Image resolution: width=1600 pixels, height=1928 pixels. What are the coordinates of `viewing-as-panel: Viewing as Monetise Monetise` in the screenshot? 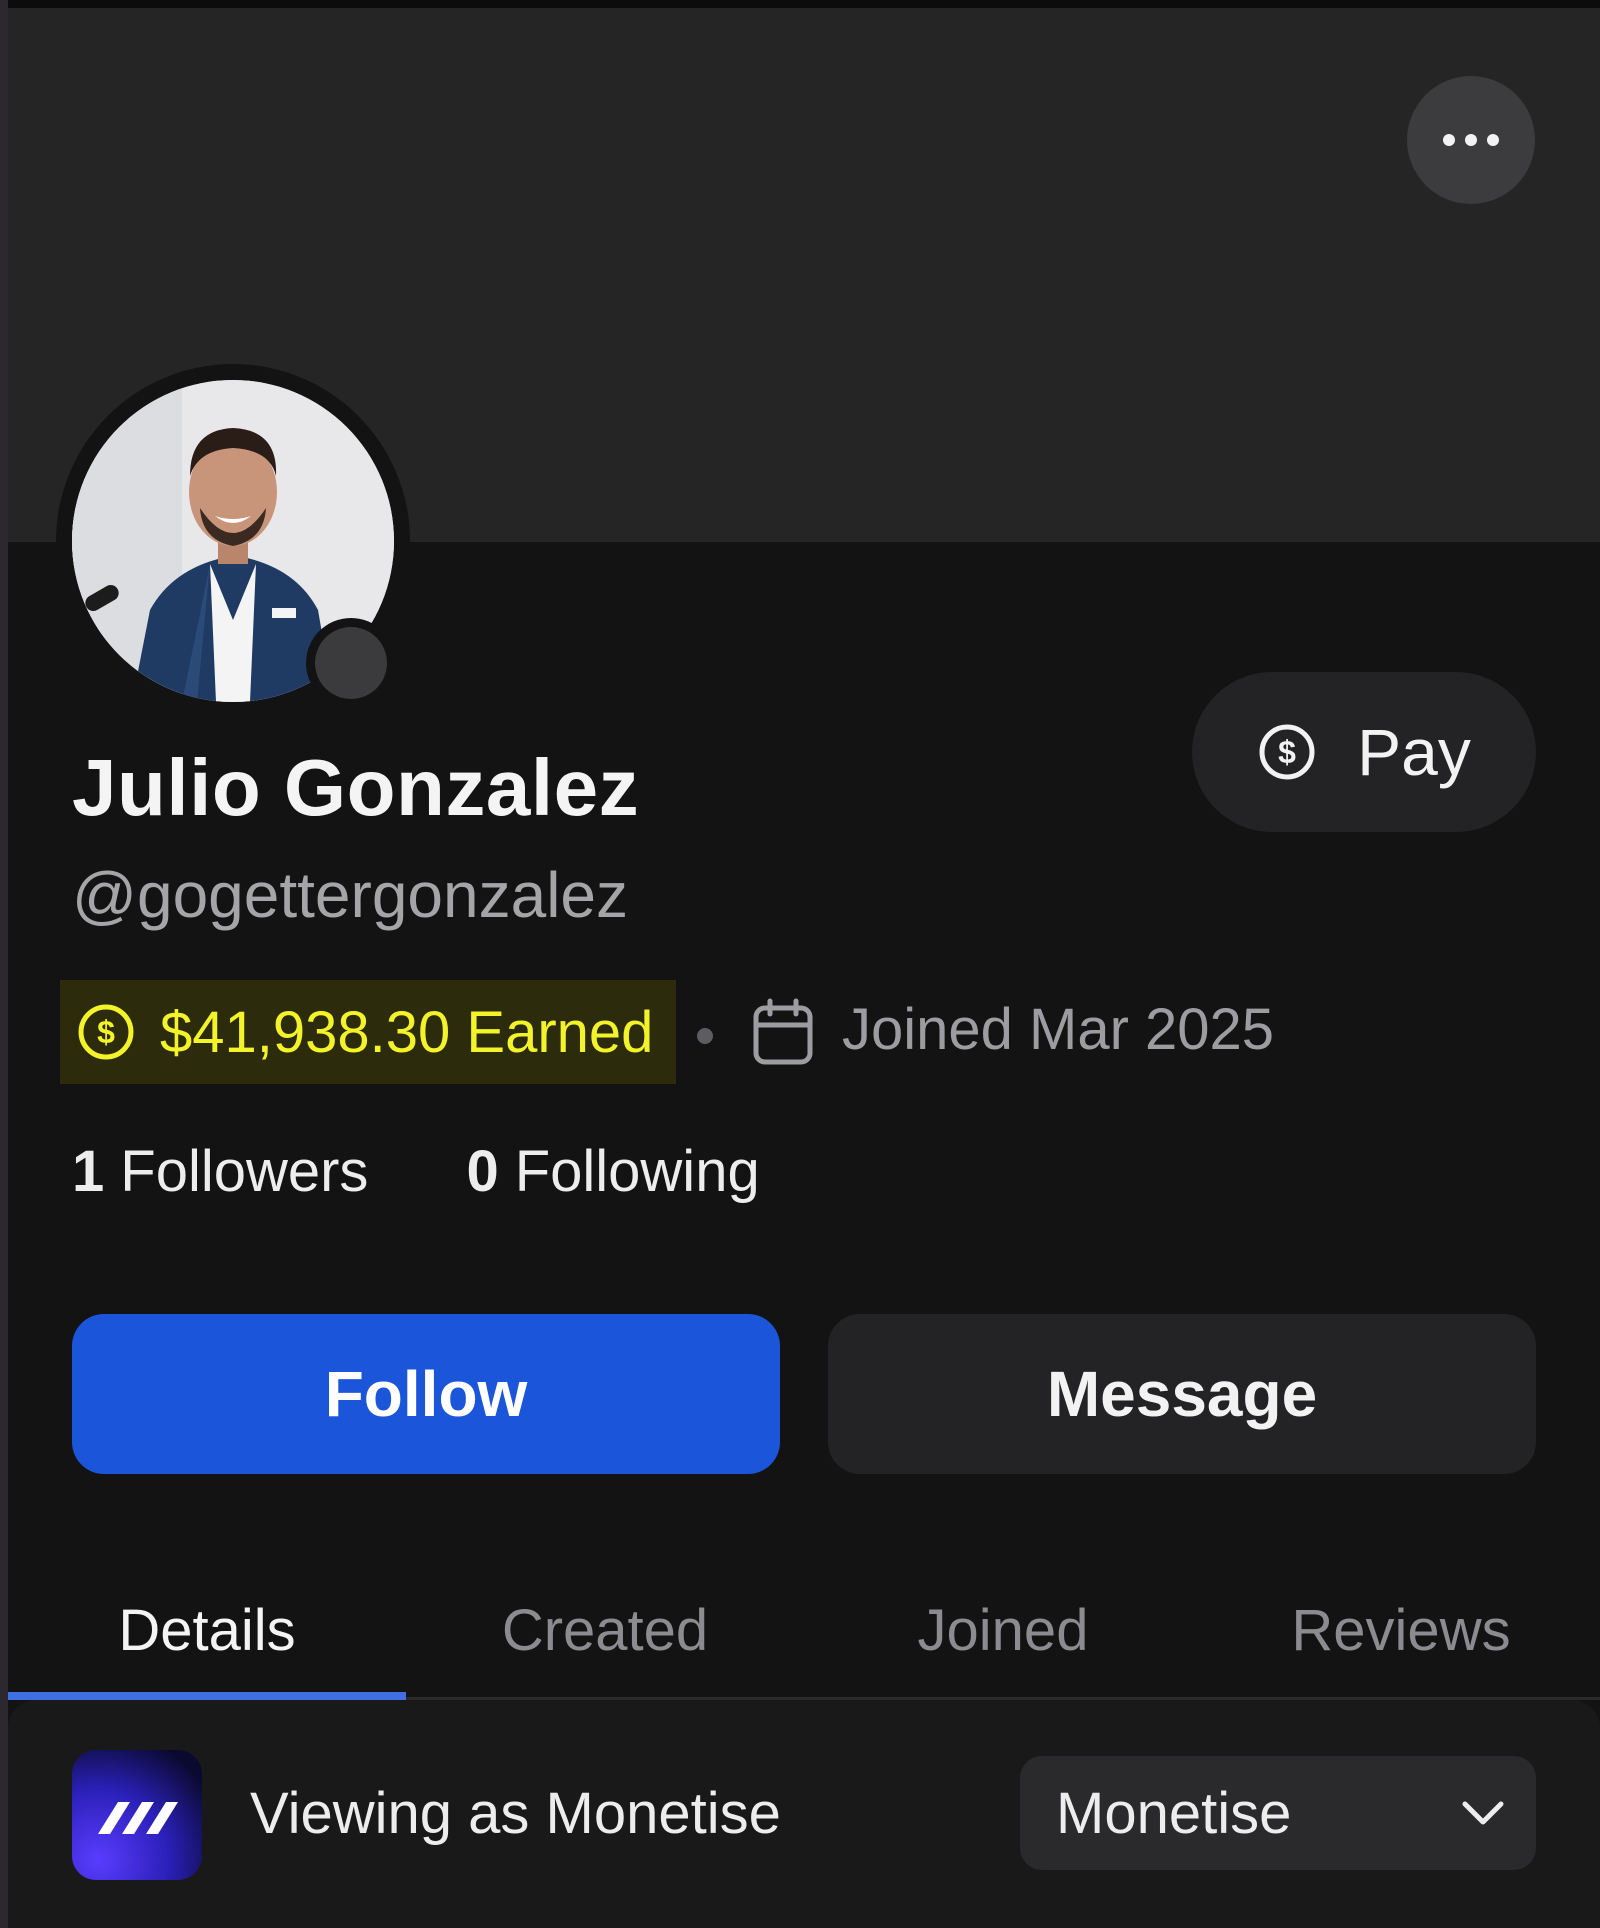 It's located at (804, 1814).